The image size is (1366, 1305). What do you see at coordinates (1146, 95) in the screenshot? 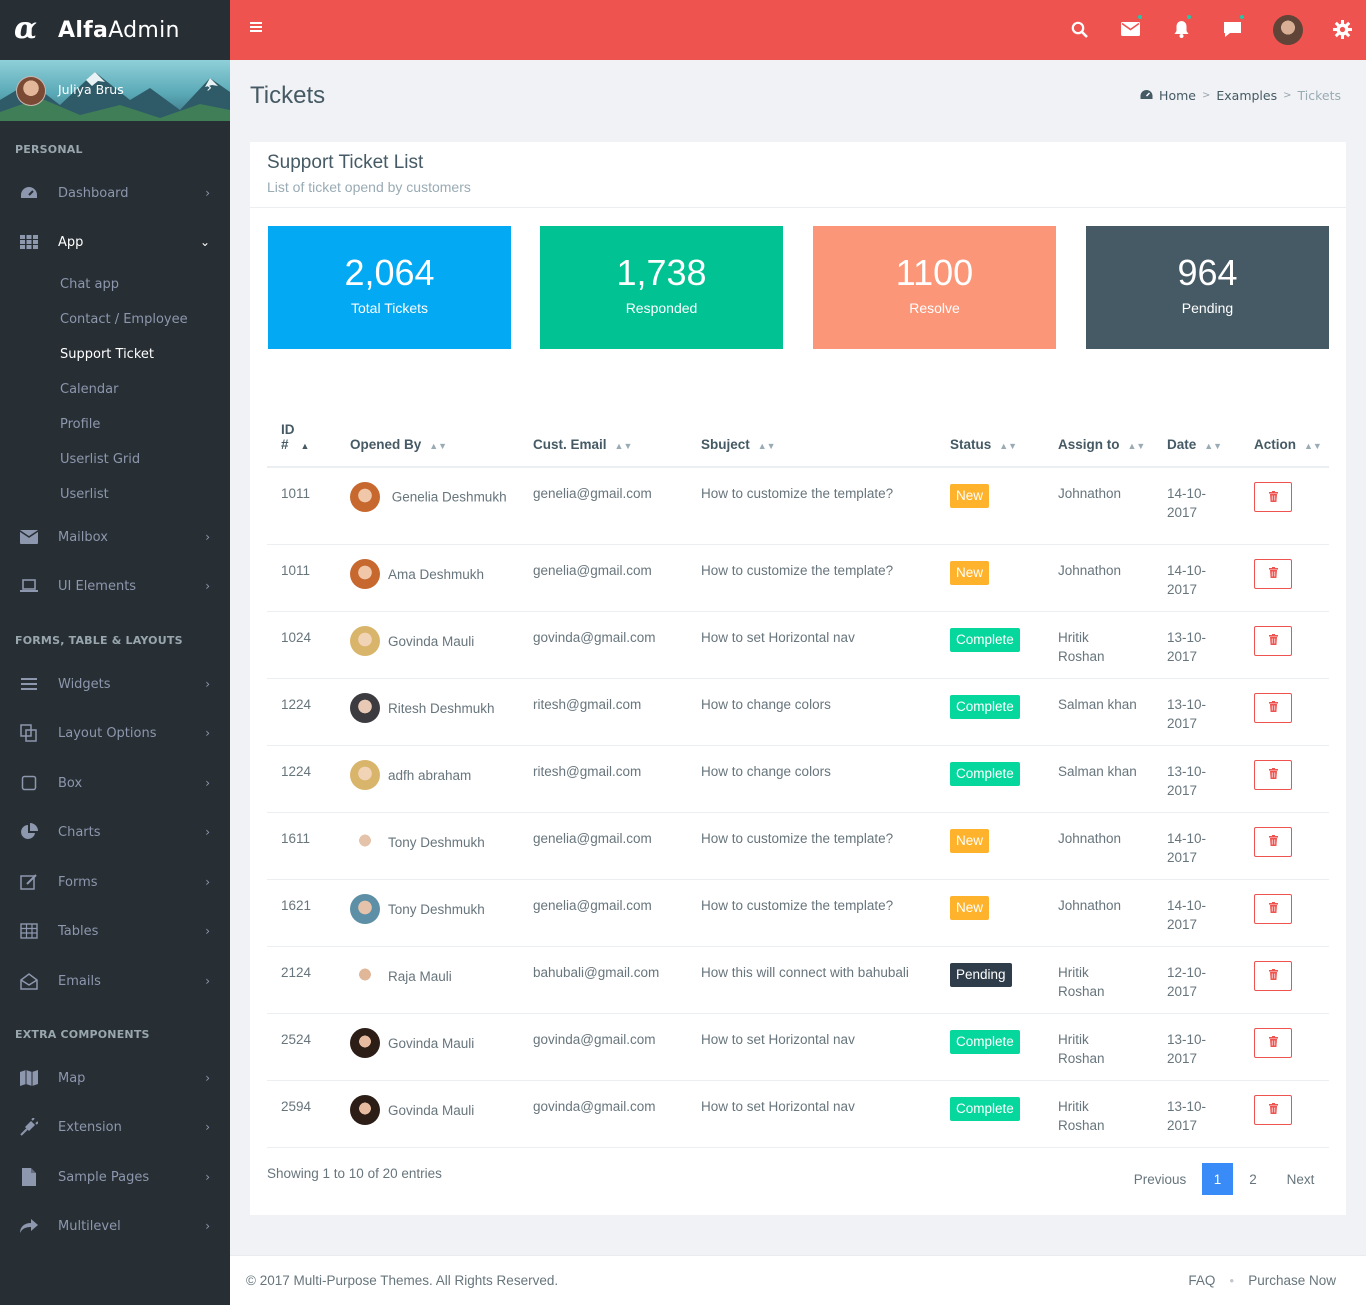
I see `dashboard-icon` at bounding box center [1146, 95].